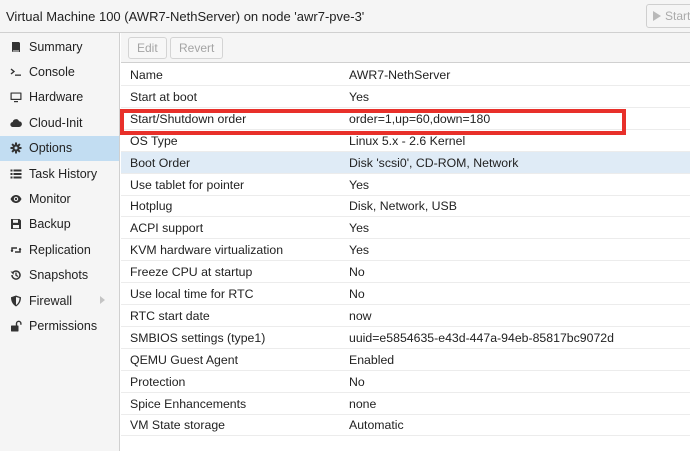 This screenshot has width=690, height=451. What do you see at coordinates (188, 118) in the screenshot?
I see `option-name: Start/Shutdown order` at bounding box center [188, 118].